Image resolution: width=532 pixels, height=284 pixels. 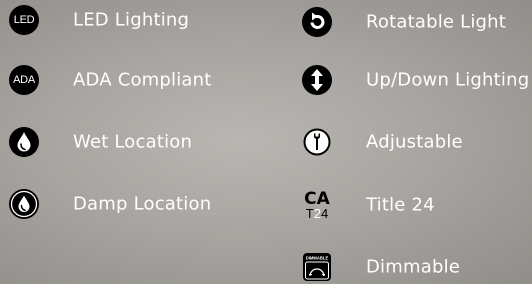 What do you see at coordinates (142, 204) in the screenshot?
I see `legend-label: Damp Location` at bounding box center [142, 204].